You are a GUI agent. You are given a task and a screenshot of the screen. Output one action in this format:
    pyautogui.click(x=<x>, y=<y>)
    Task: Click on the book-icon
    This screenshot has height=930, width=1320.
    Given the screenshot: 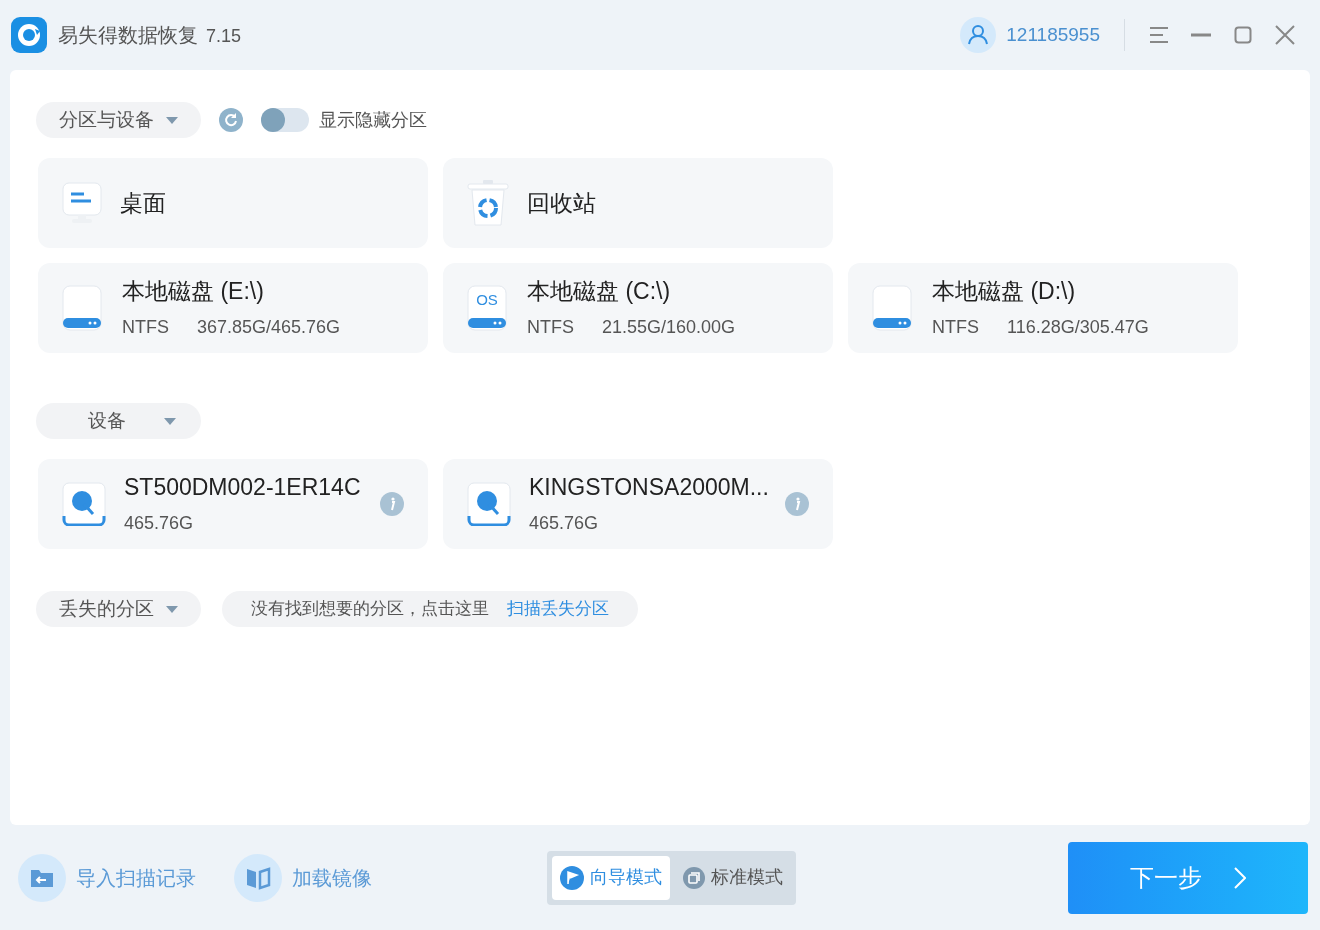 What is the action you would take?
    pyautogui.click(x=258, y=877)
    